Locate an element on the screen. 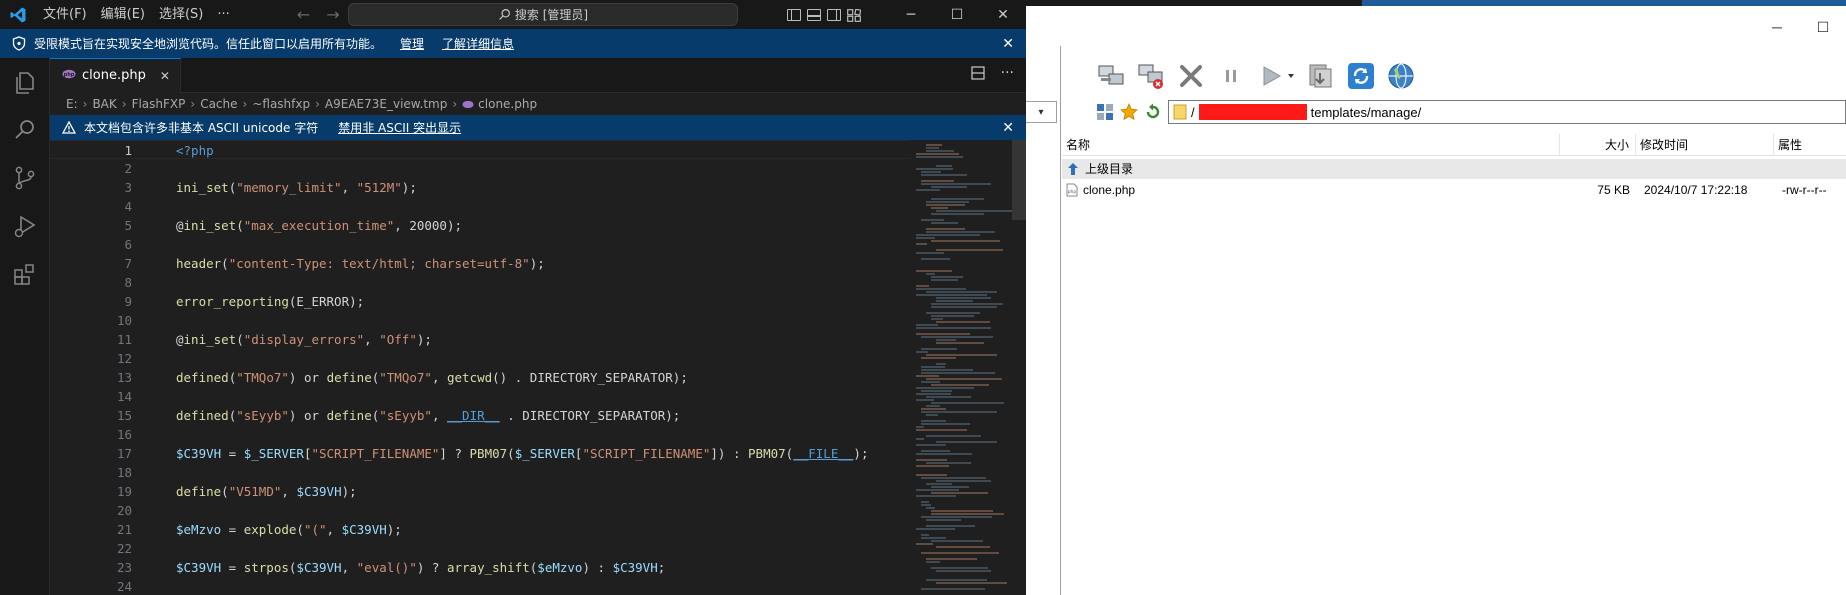 This screenshot has width=1846, height=595. code-line: 6 is located at coordinates (480, 244).